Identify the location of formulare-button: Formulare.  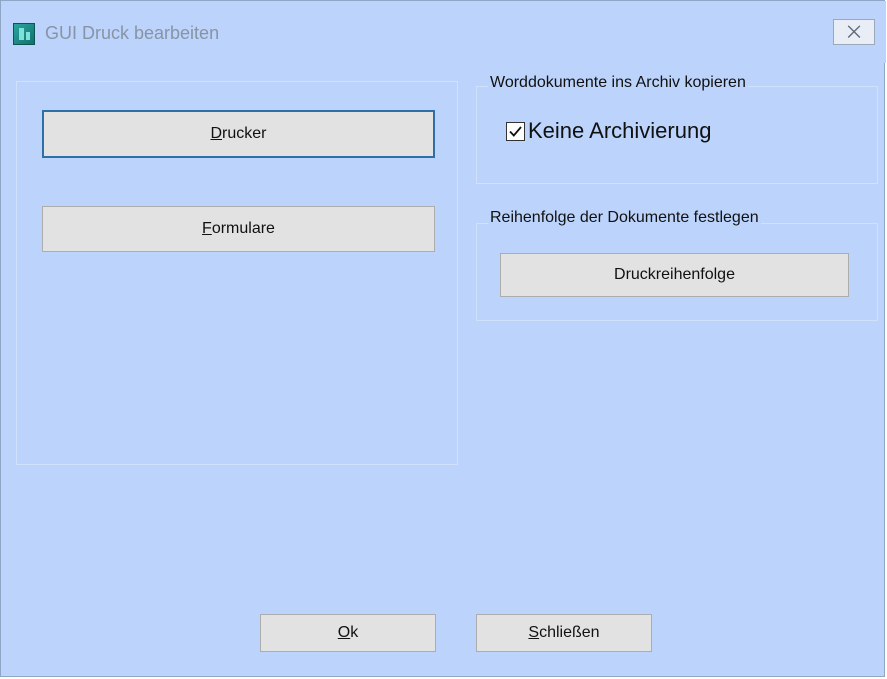
(238, 229).